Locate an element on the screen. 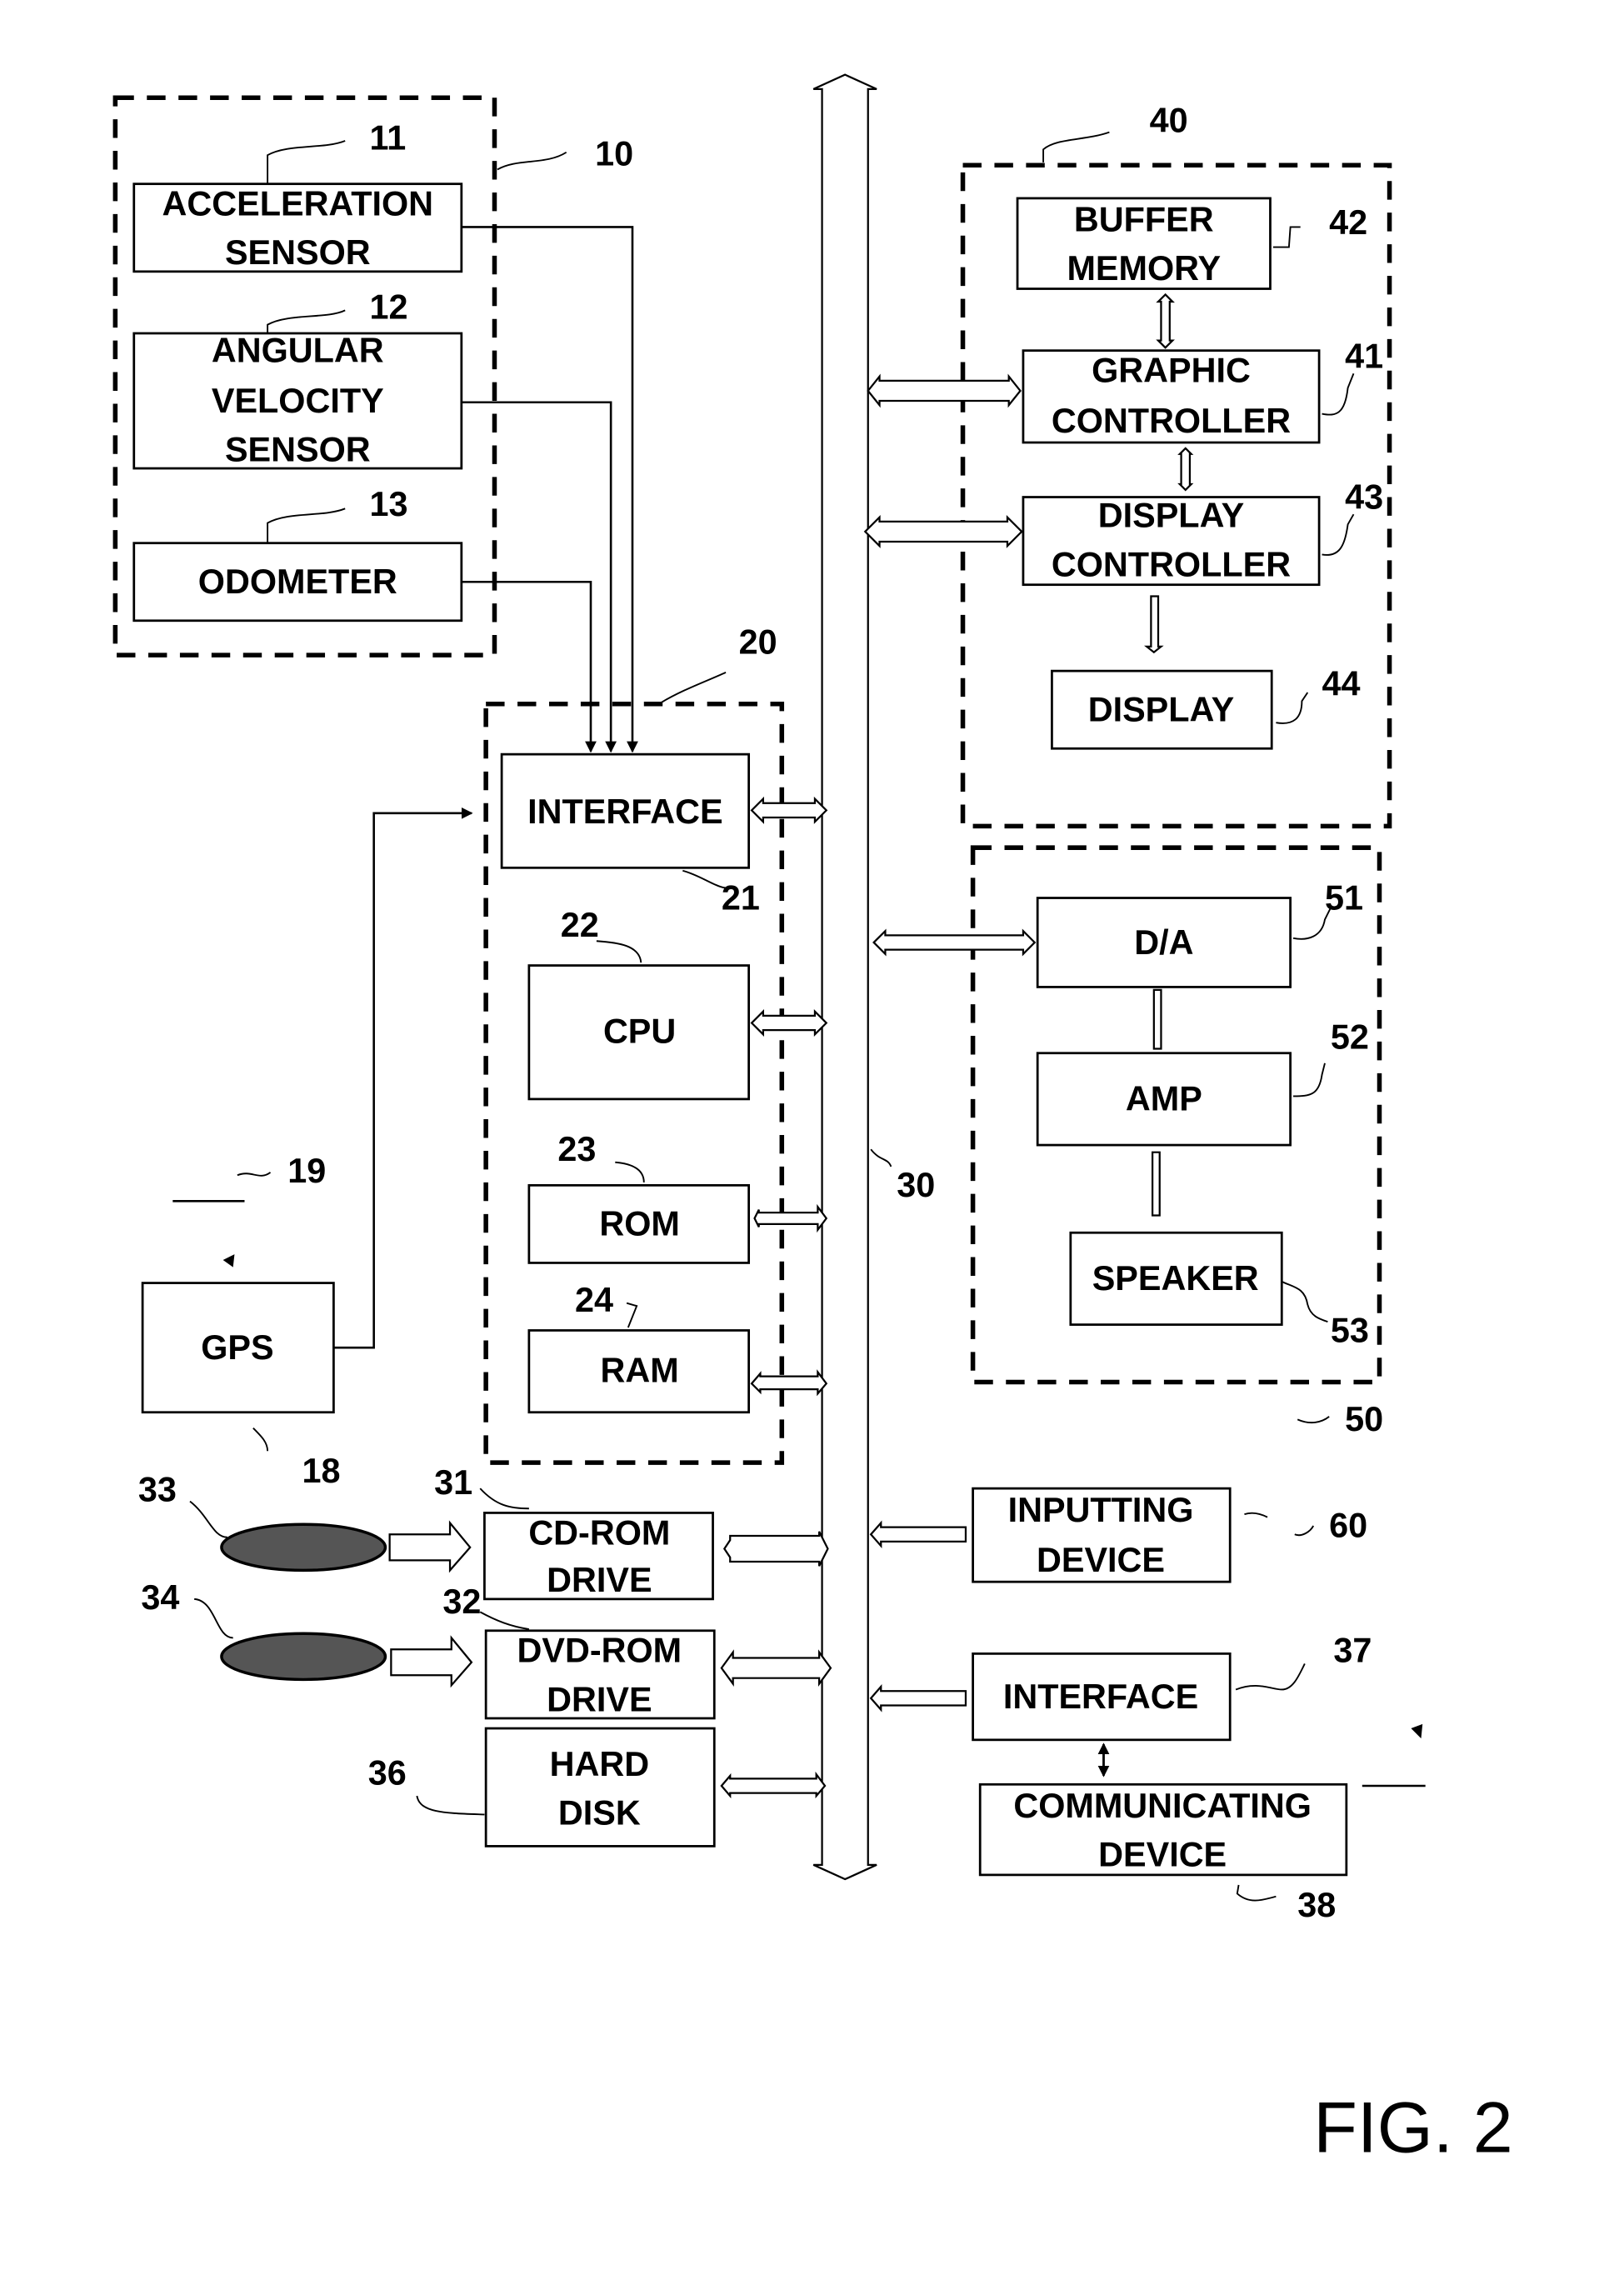  acceleration-signal-wire is located at coordinates (549, 489).